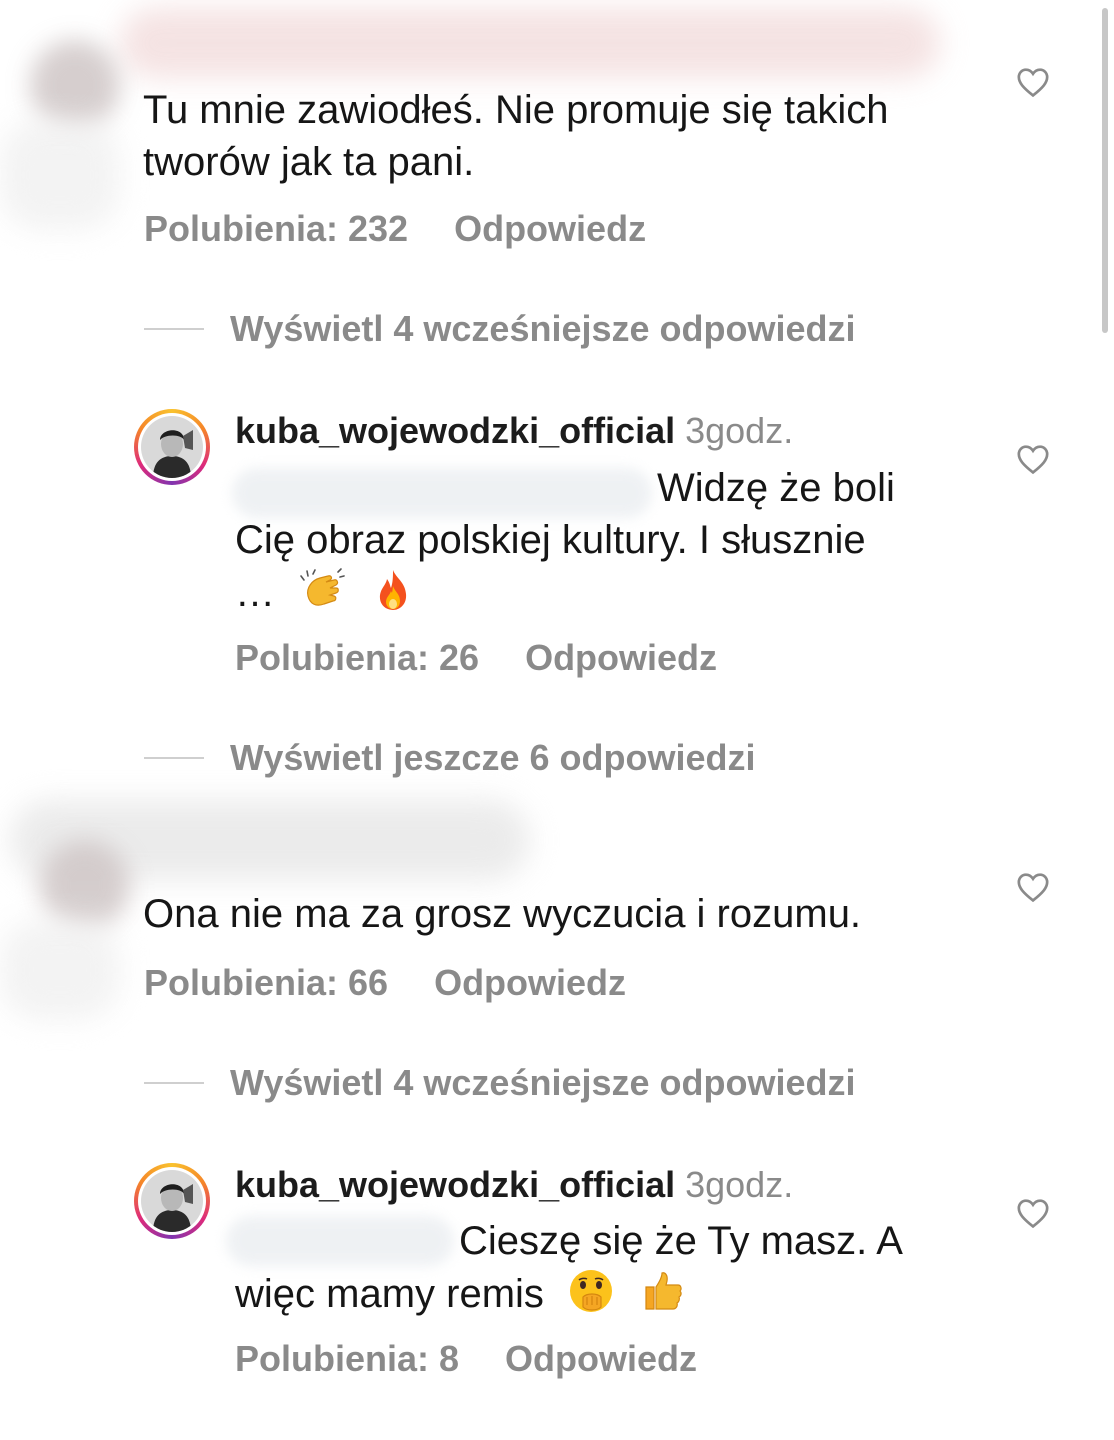 The height and width of the screenshot is (1440, 1114). I want to click on comment-3-meta: Polubienia: 66 Odpowiedz, so click(385, 983).